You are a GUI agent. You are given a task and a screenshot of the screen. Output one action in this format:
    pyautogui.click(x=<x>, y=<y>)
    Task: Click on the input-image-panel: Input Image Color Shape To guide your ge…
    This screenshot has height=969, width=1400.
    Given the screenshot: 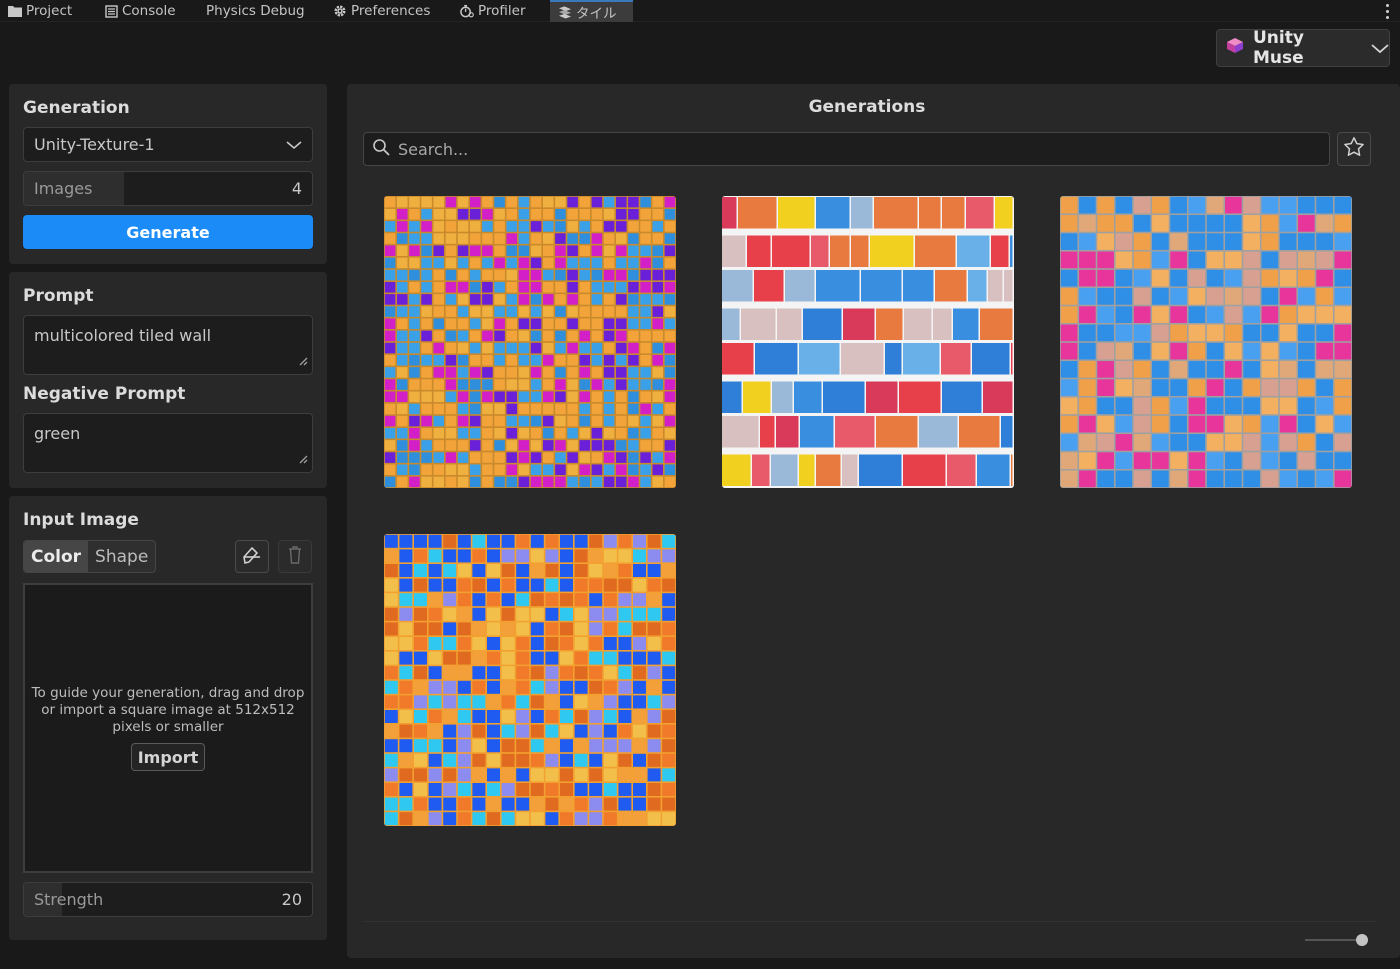 What is the action you would take?
    pyautogui.click(x=168, y=718)
    